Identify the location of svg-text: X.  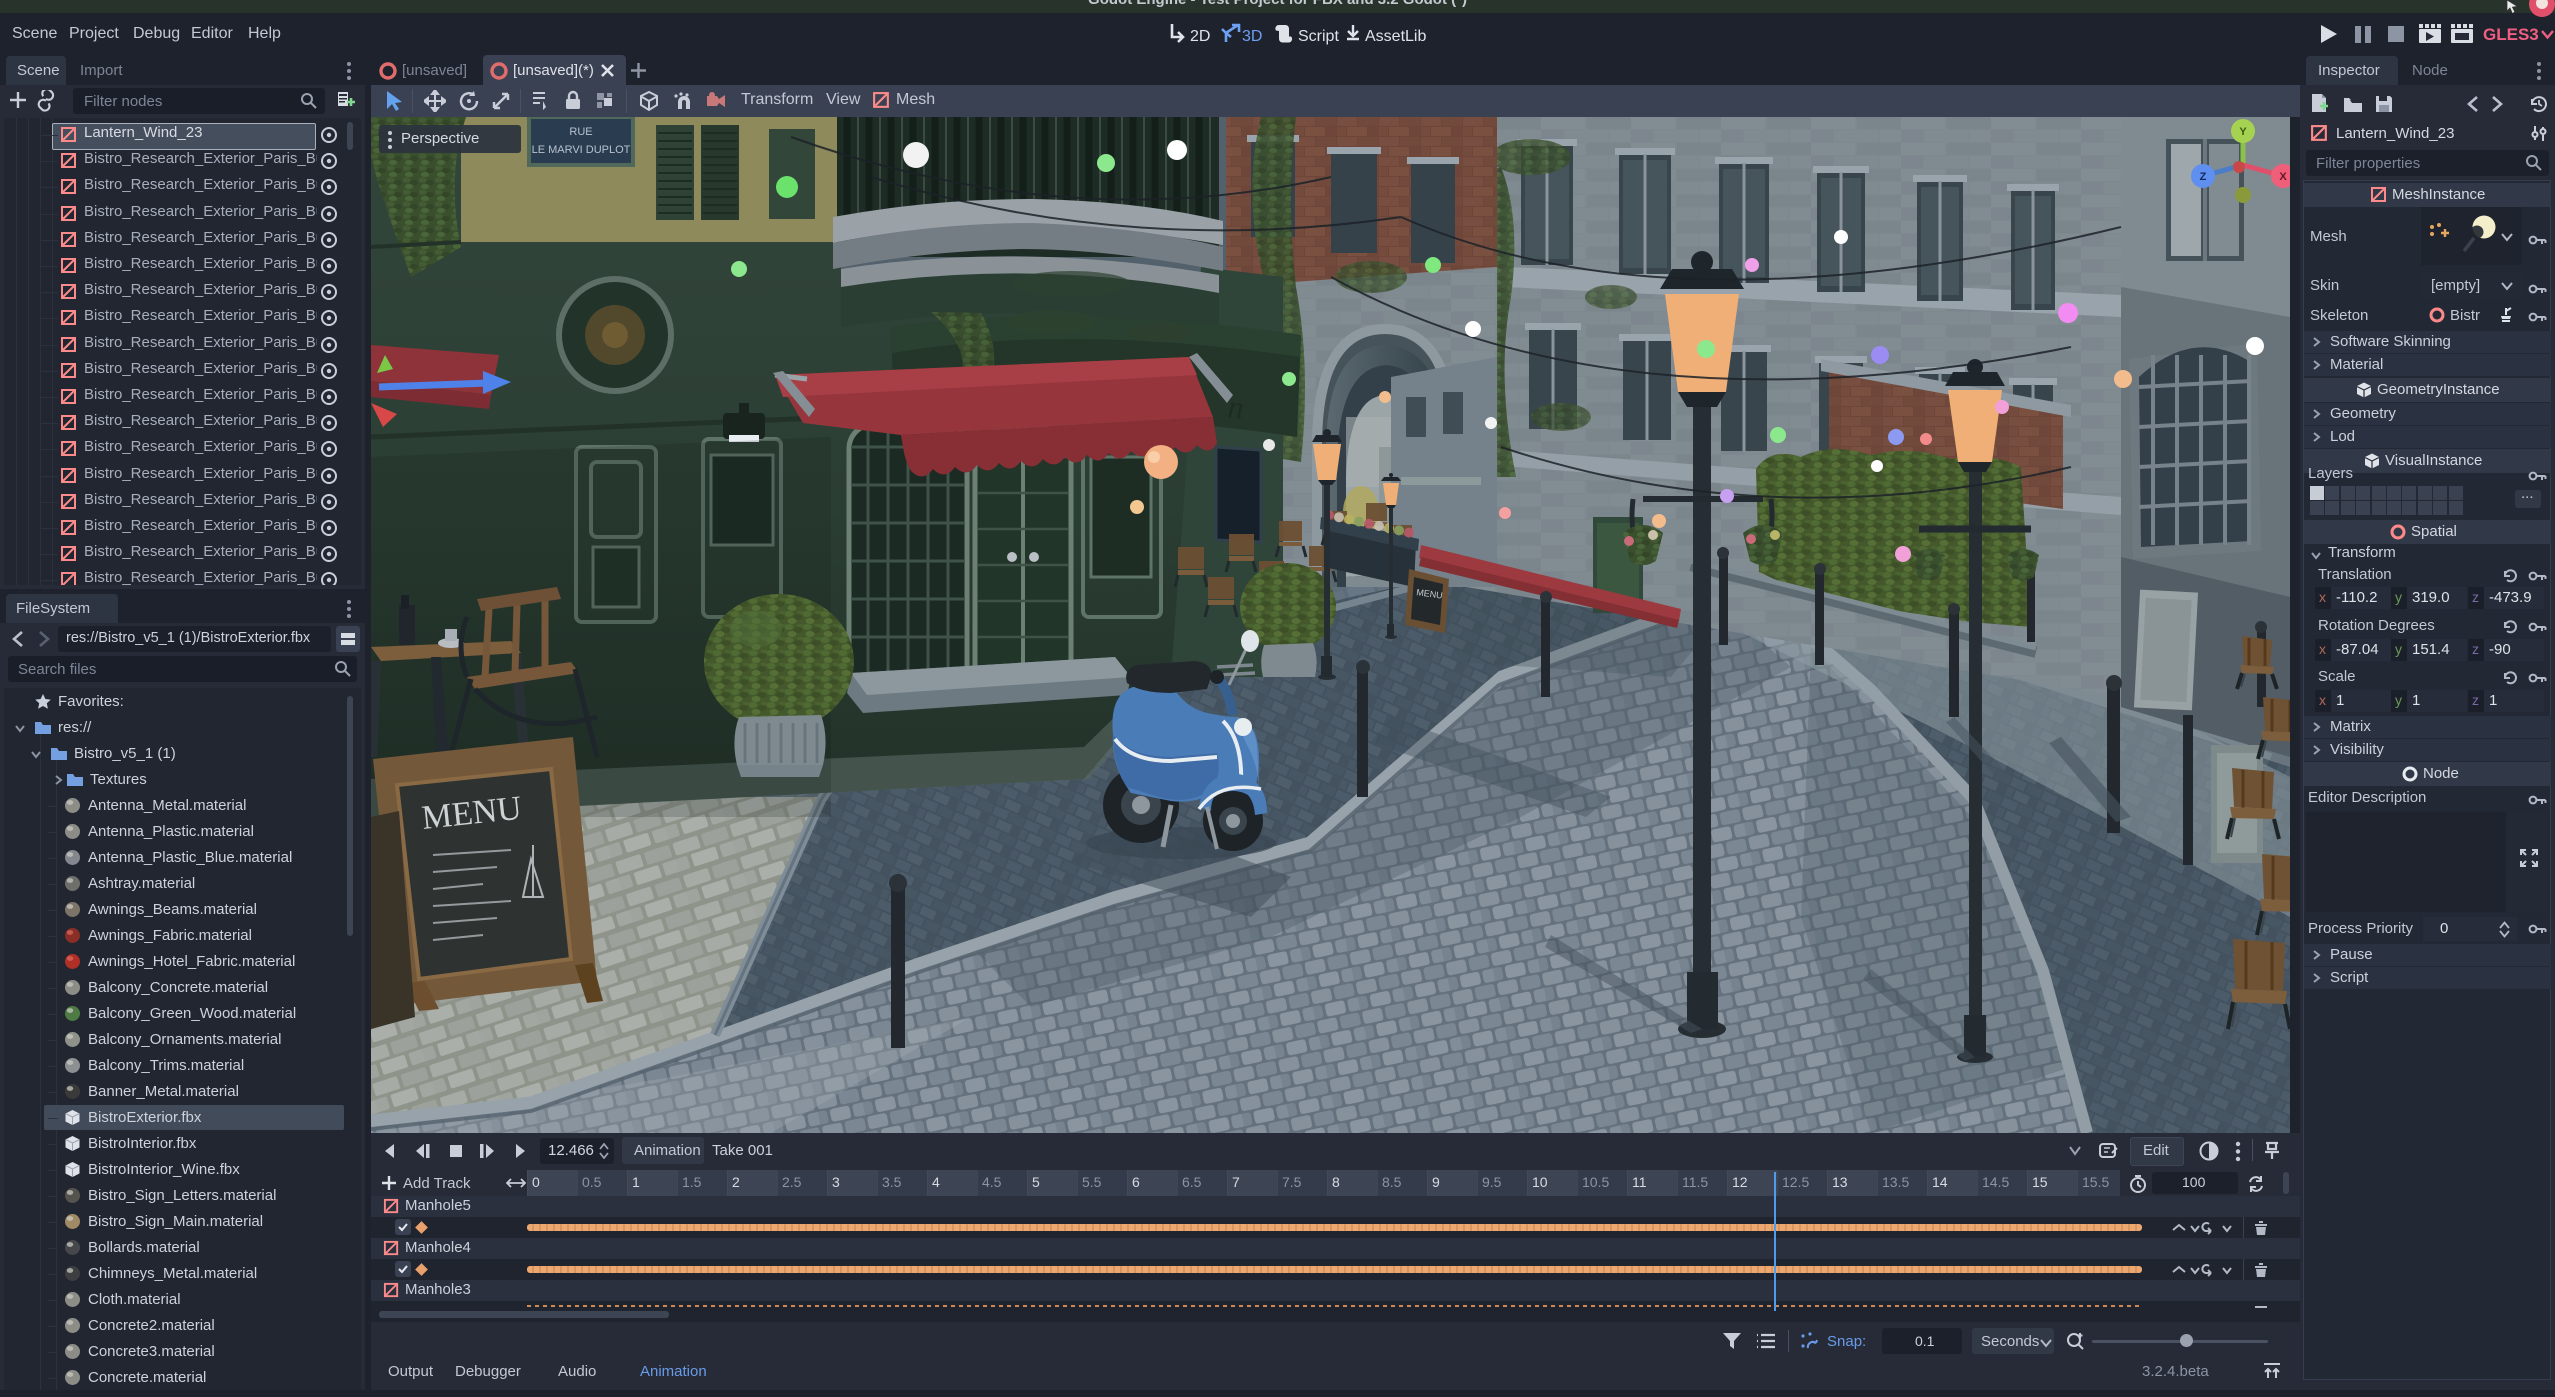
(2283, 177).